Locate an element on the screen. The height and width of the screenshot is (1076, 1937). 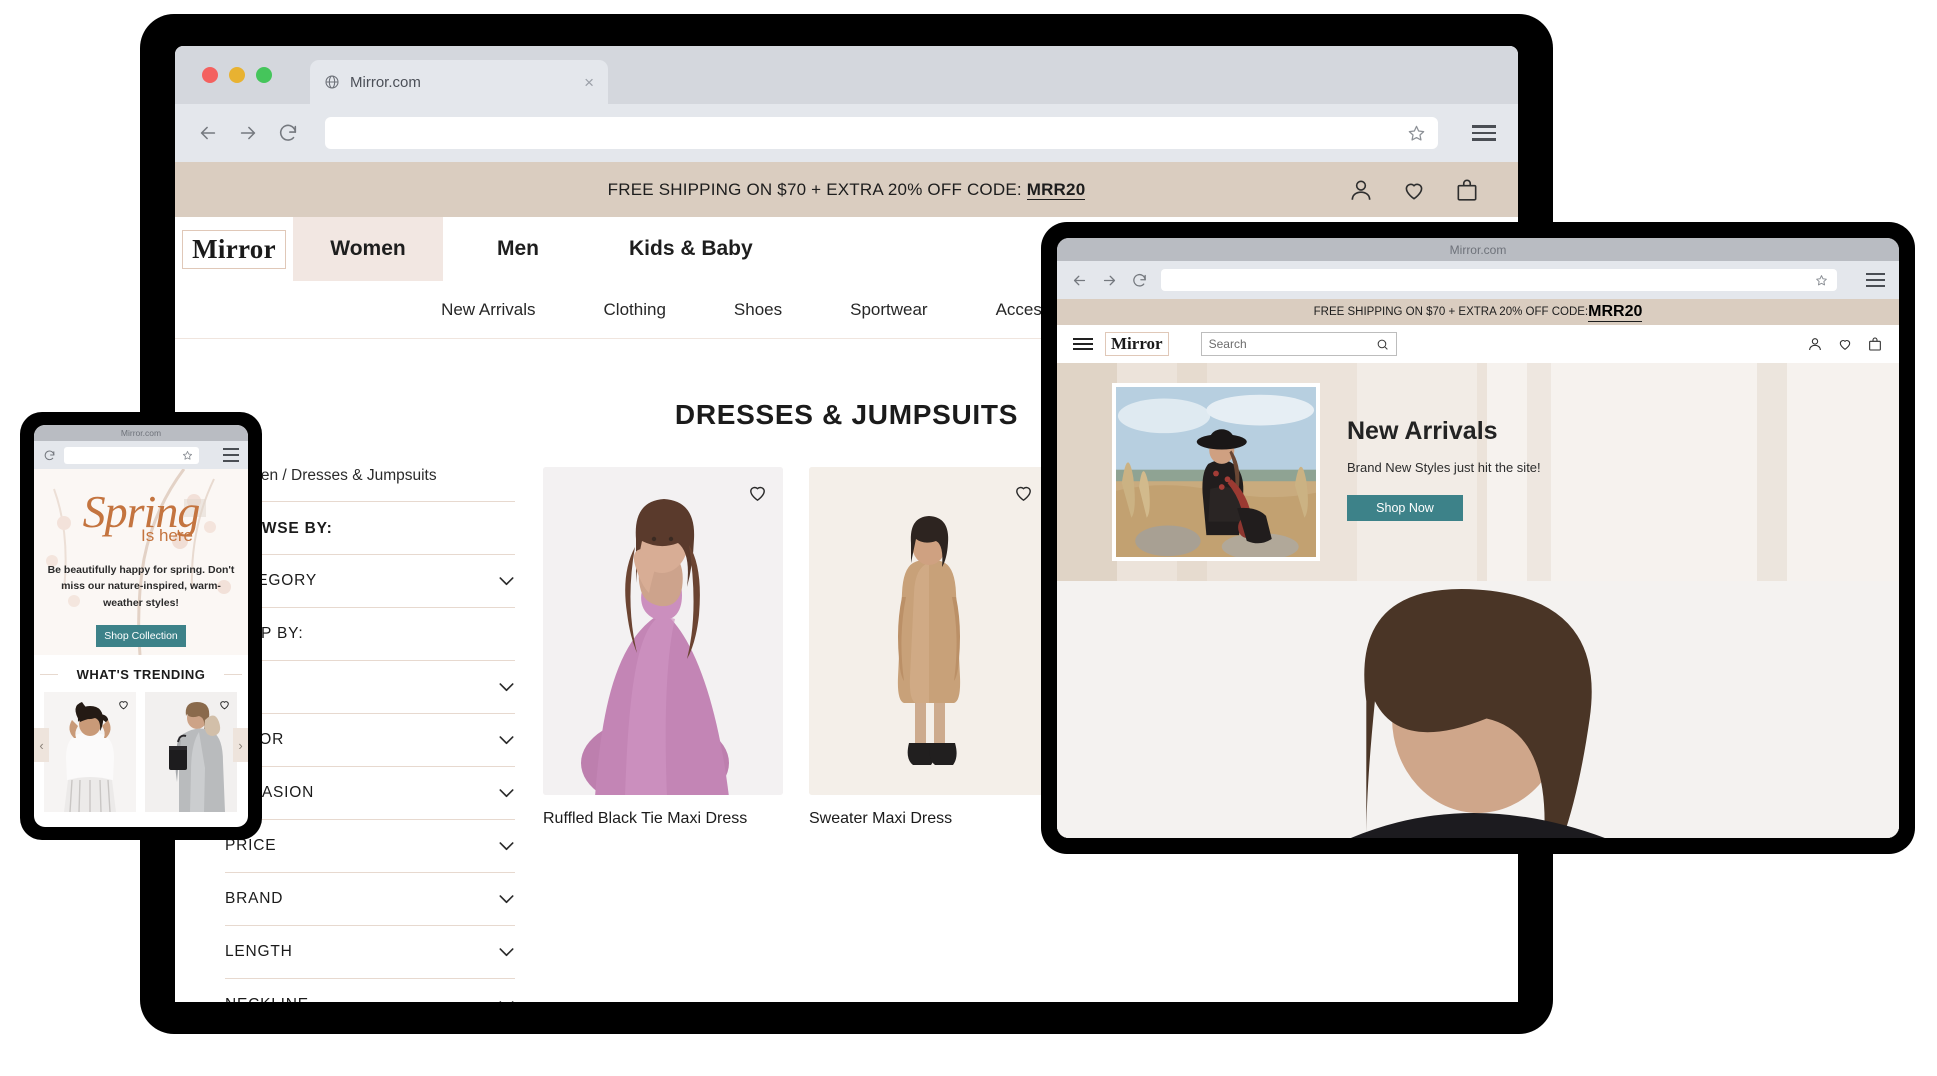
subnav-item-sportwear: Sportwear is located at coordinates (888, 310).